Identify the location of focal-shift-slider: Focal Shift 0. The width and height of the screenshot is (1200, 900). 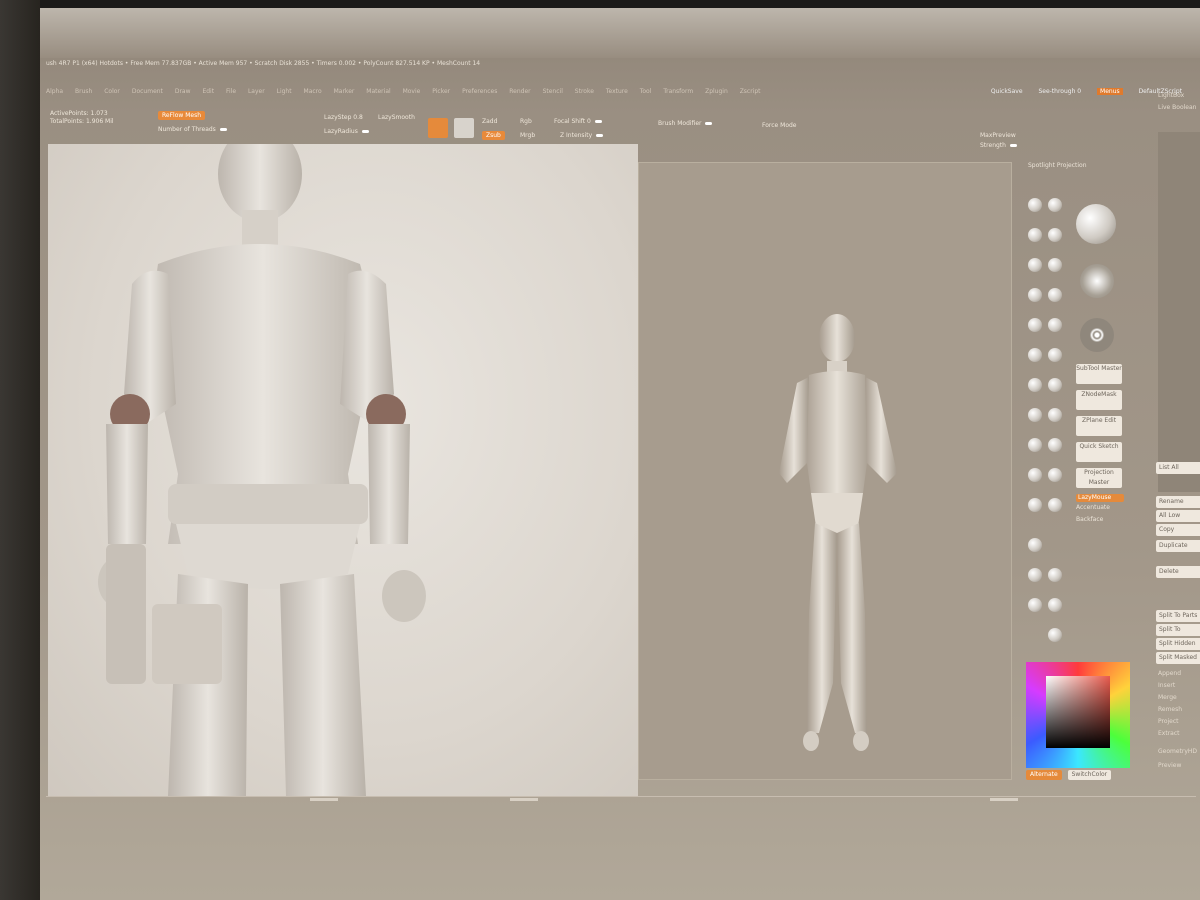
(572, 121).